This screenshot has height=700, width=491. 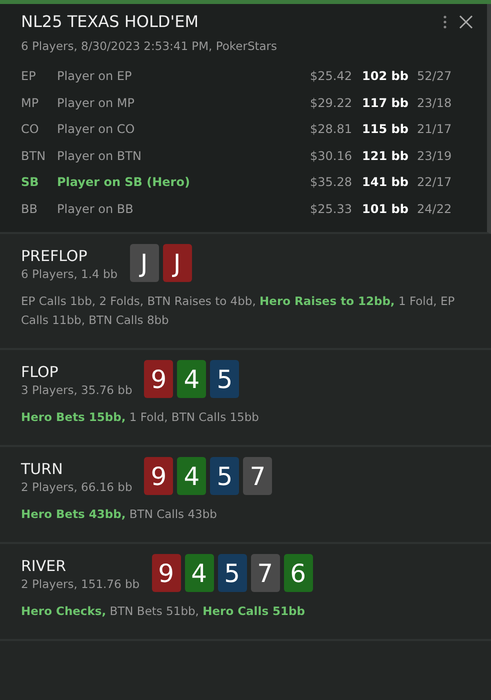 I want to click on player-stack-bb: 121 bb, so click(x=386, y=155).